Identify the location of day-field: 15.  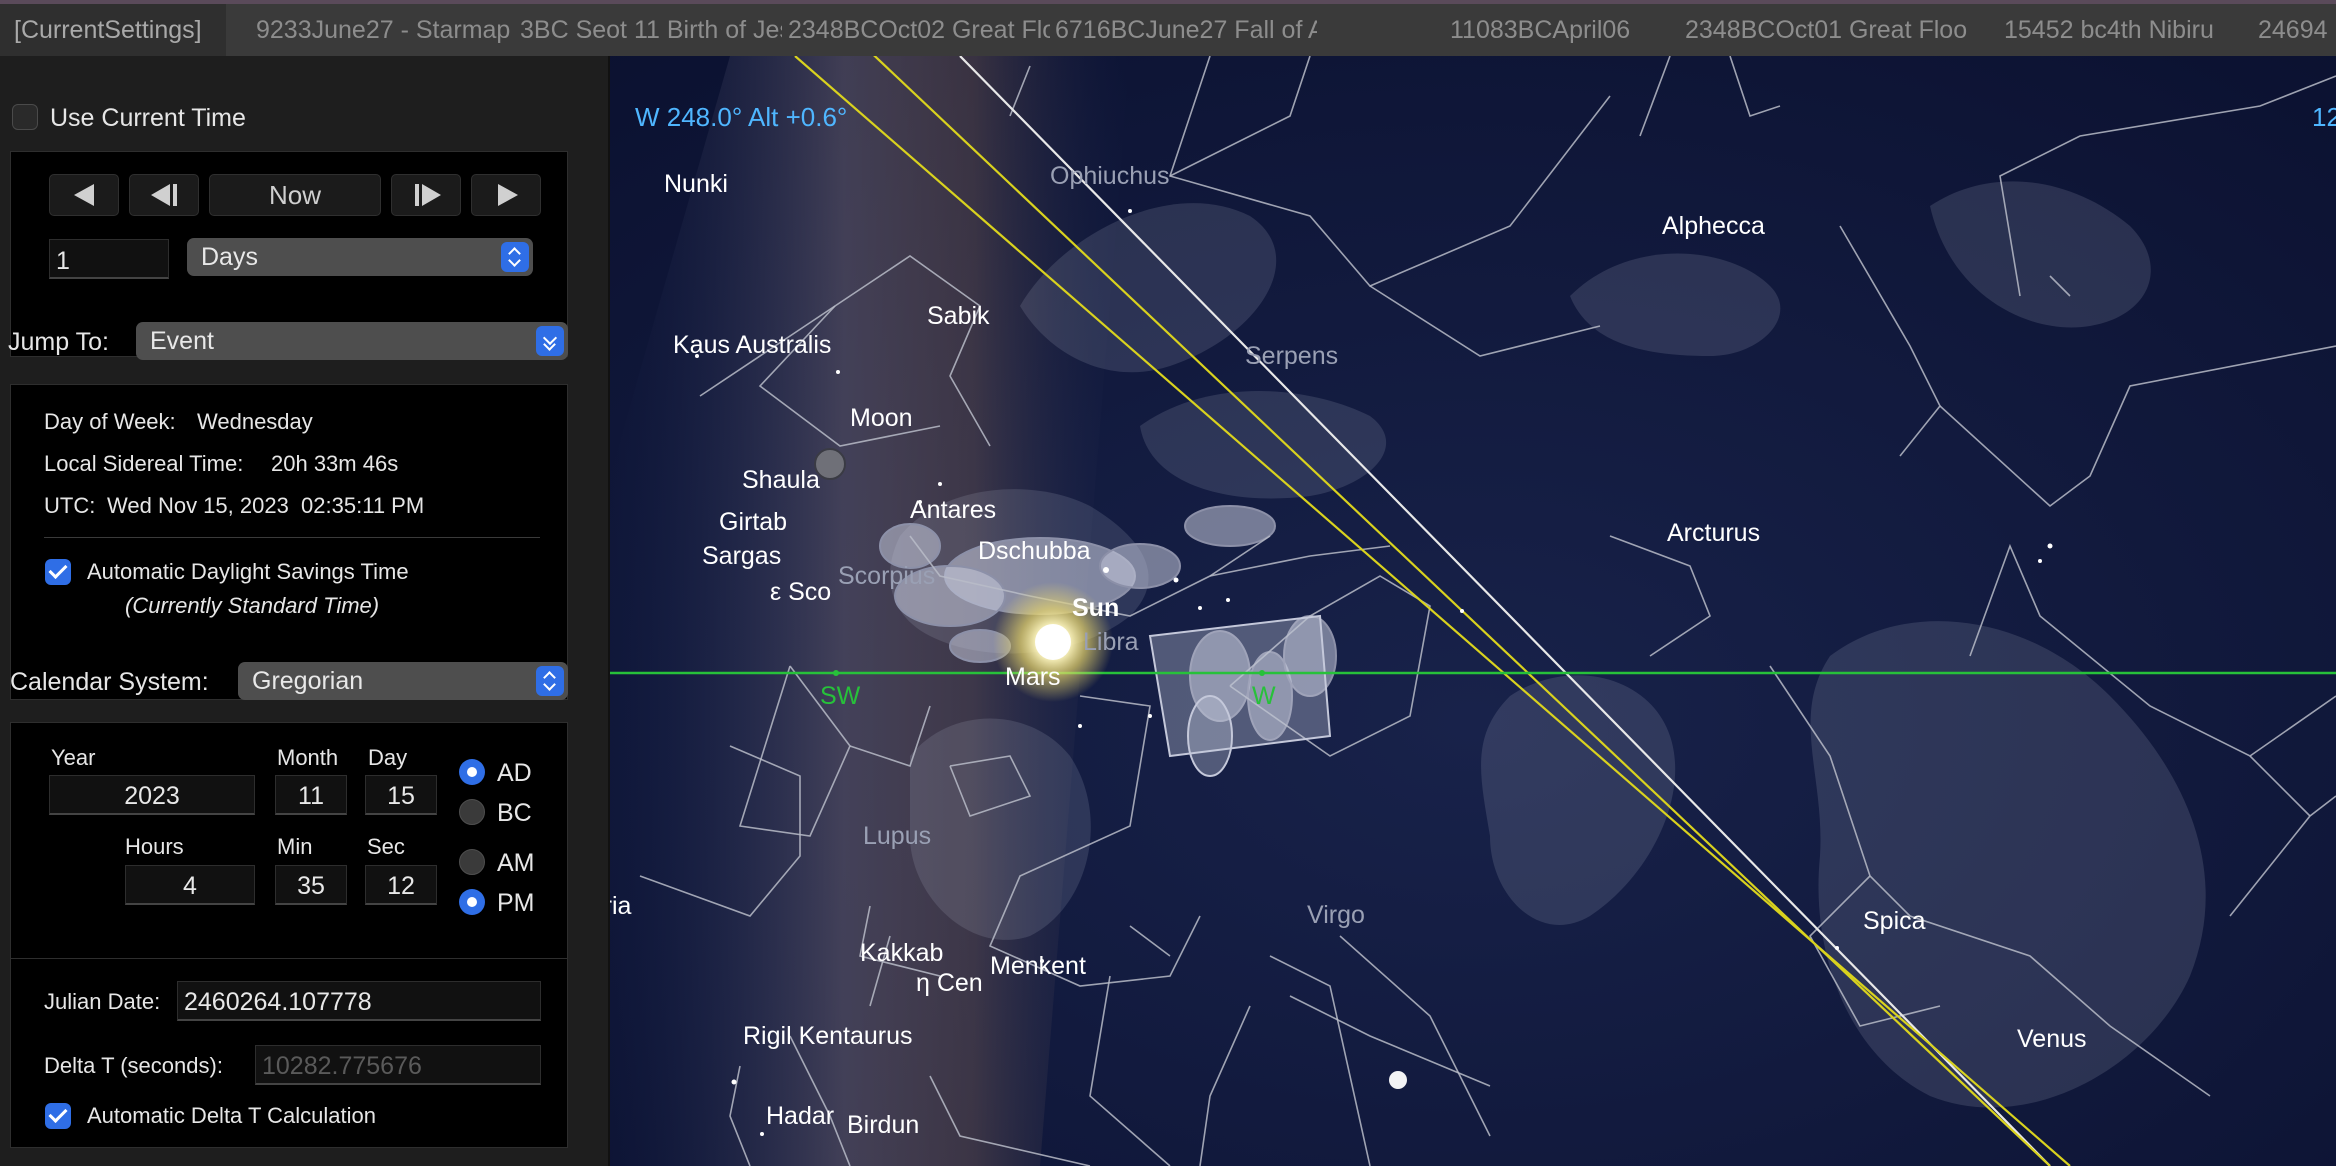
(401, 795).